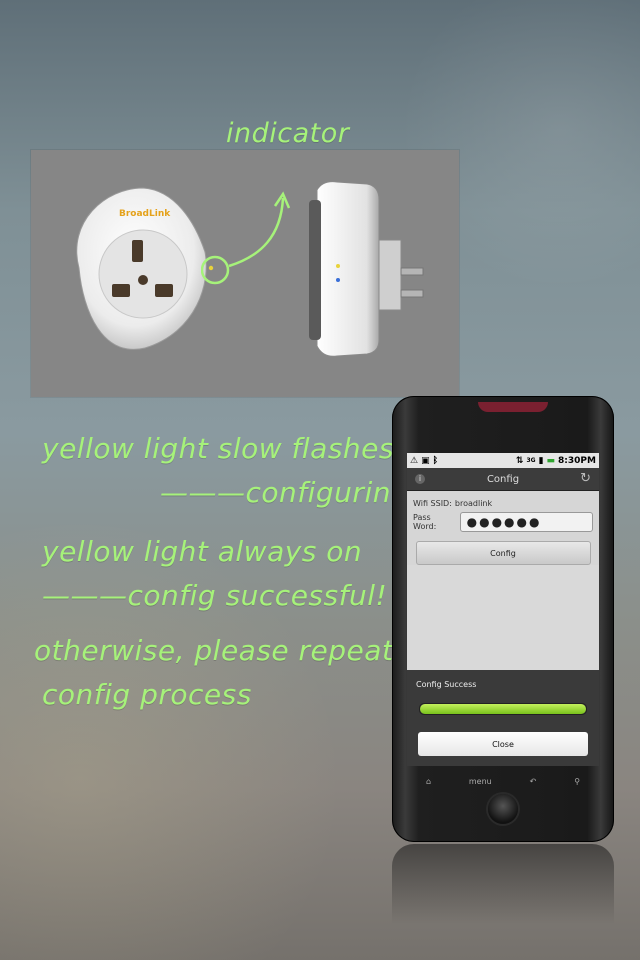  What do you see at coordinates (285, 492) in the screenshot?
I see `instruction-configuring: ———configuring` at bounding box center [285, 492].